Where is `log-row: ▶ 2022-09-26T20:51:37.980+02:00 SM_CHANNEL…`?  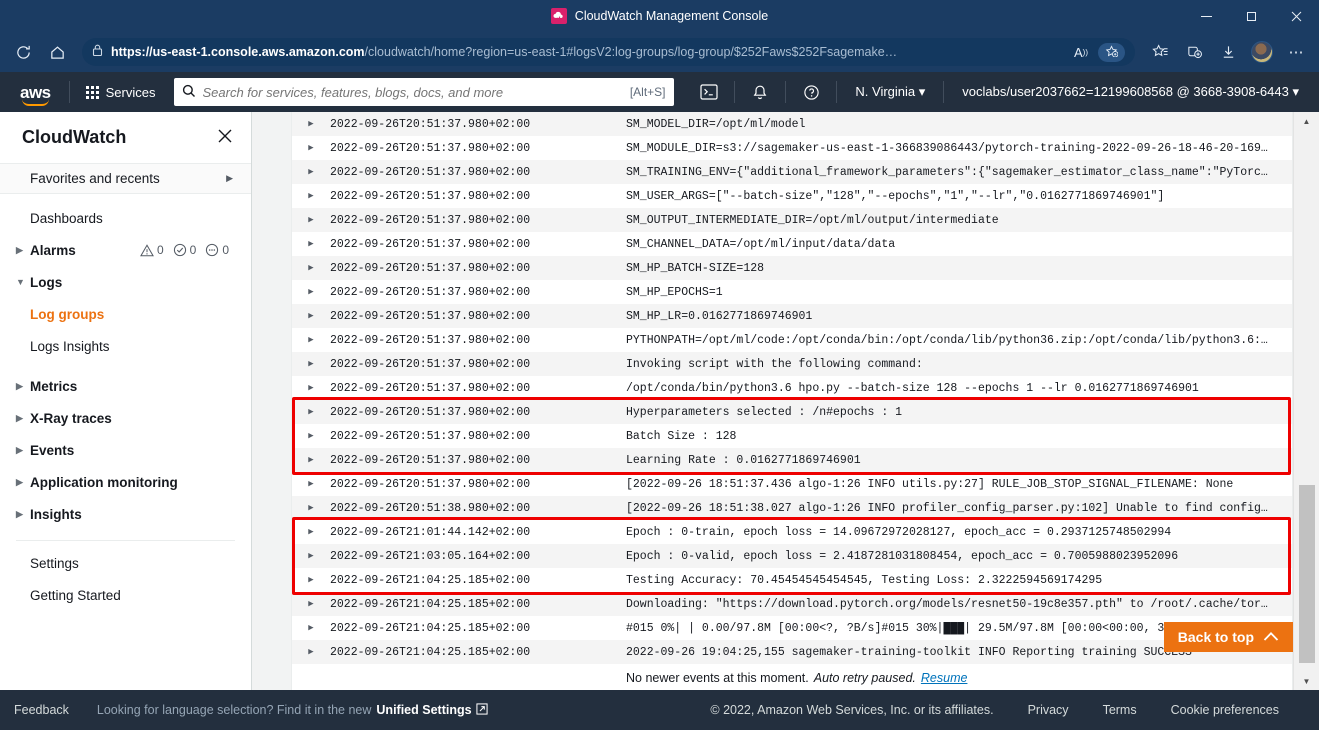
log-row: ▶ 2022-09-26T20:51:37.980+02:00 SM_CHANNEL… is located at coordinates (792, 244).